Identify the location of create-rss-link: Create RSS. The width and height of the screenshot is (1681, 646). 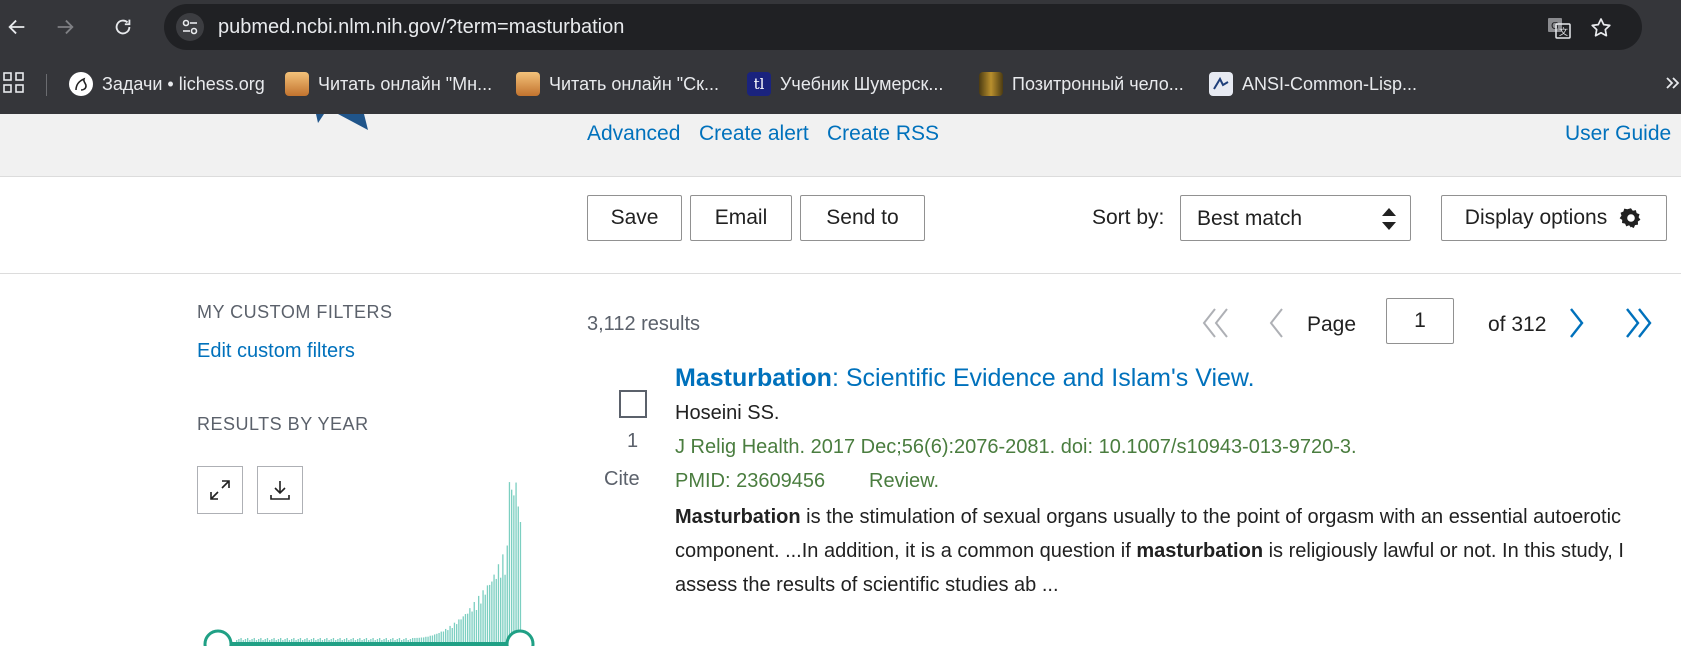
(883, 134).